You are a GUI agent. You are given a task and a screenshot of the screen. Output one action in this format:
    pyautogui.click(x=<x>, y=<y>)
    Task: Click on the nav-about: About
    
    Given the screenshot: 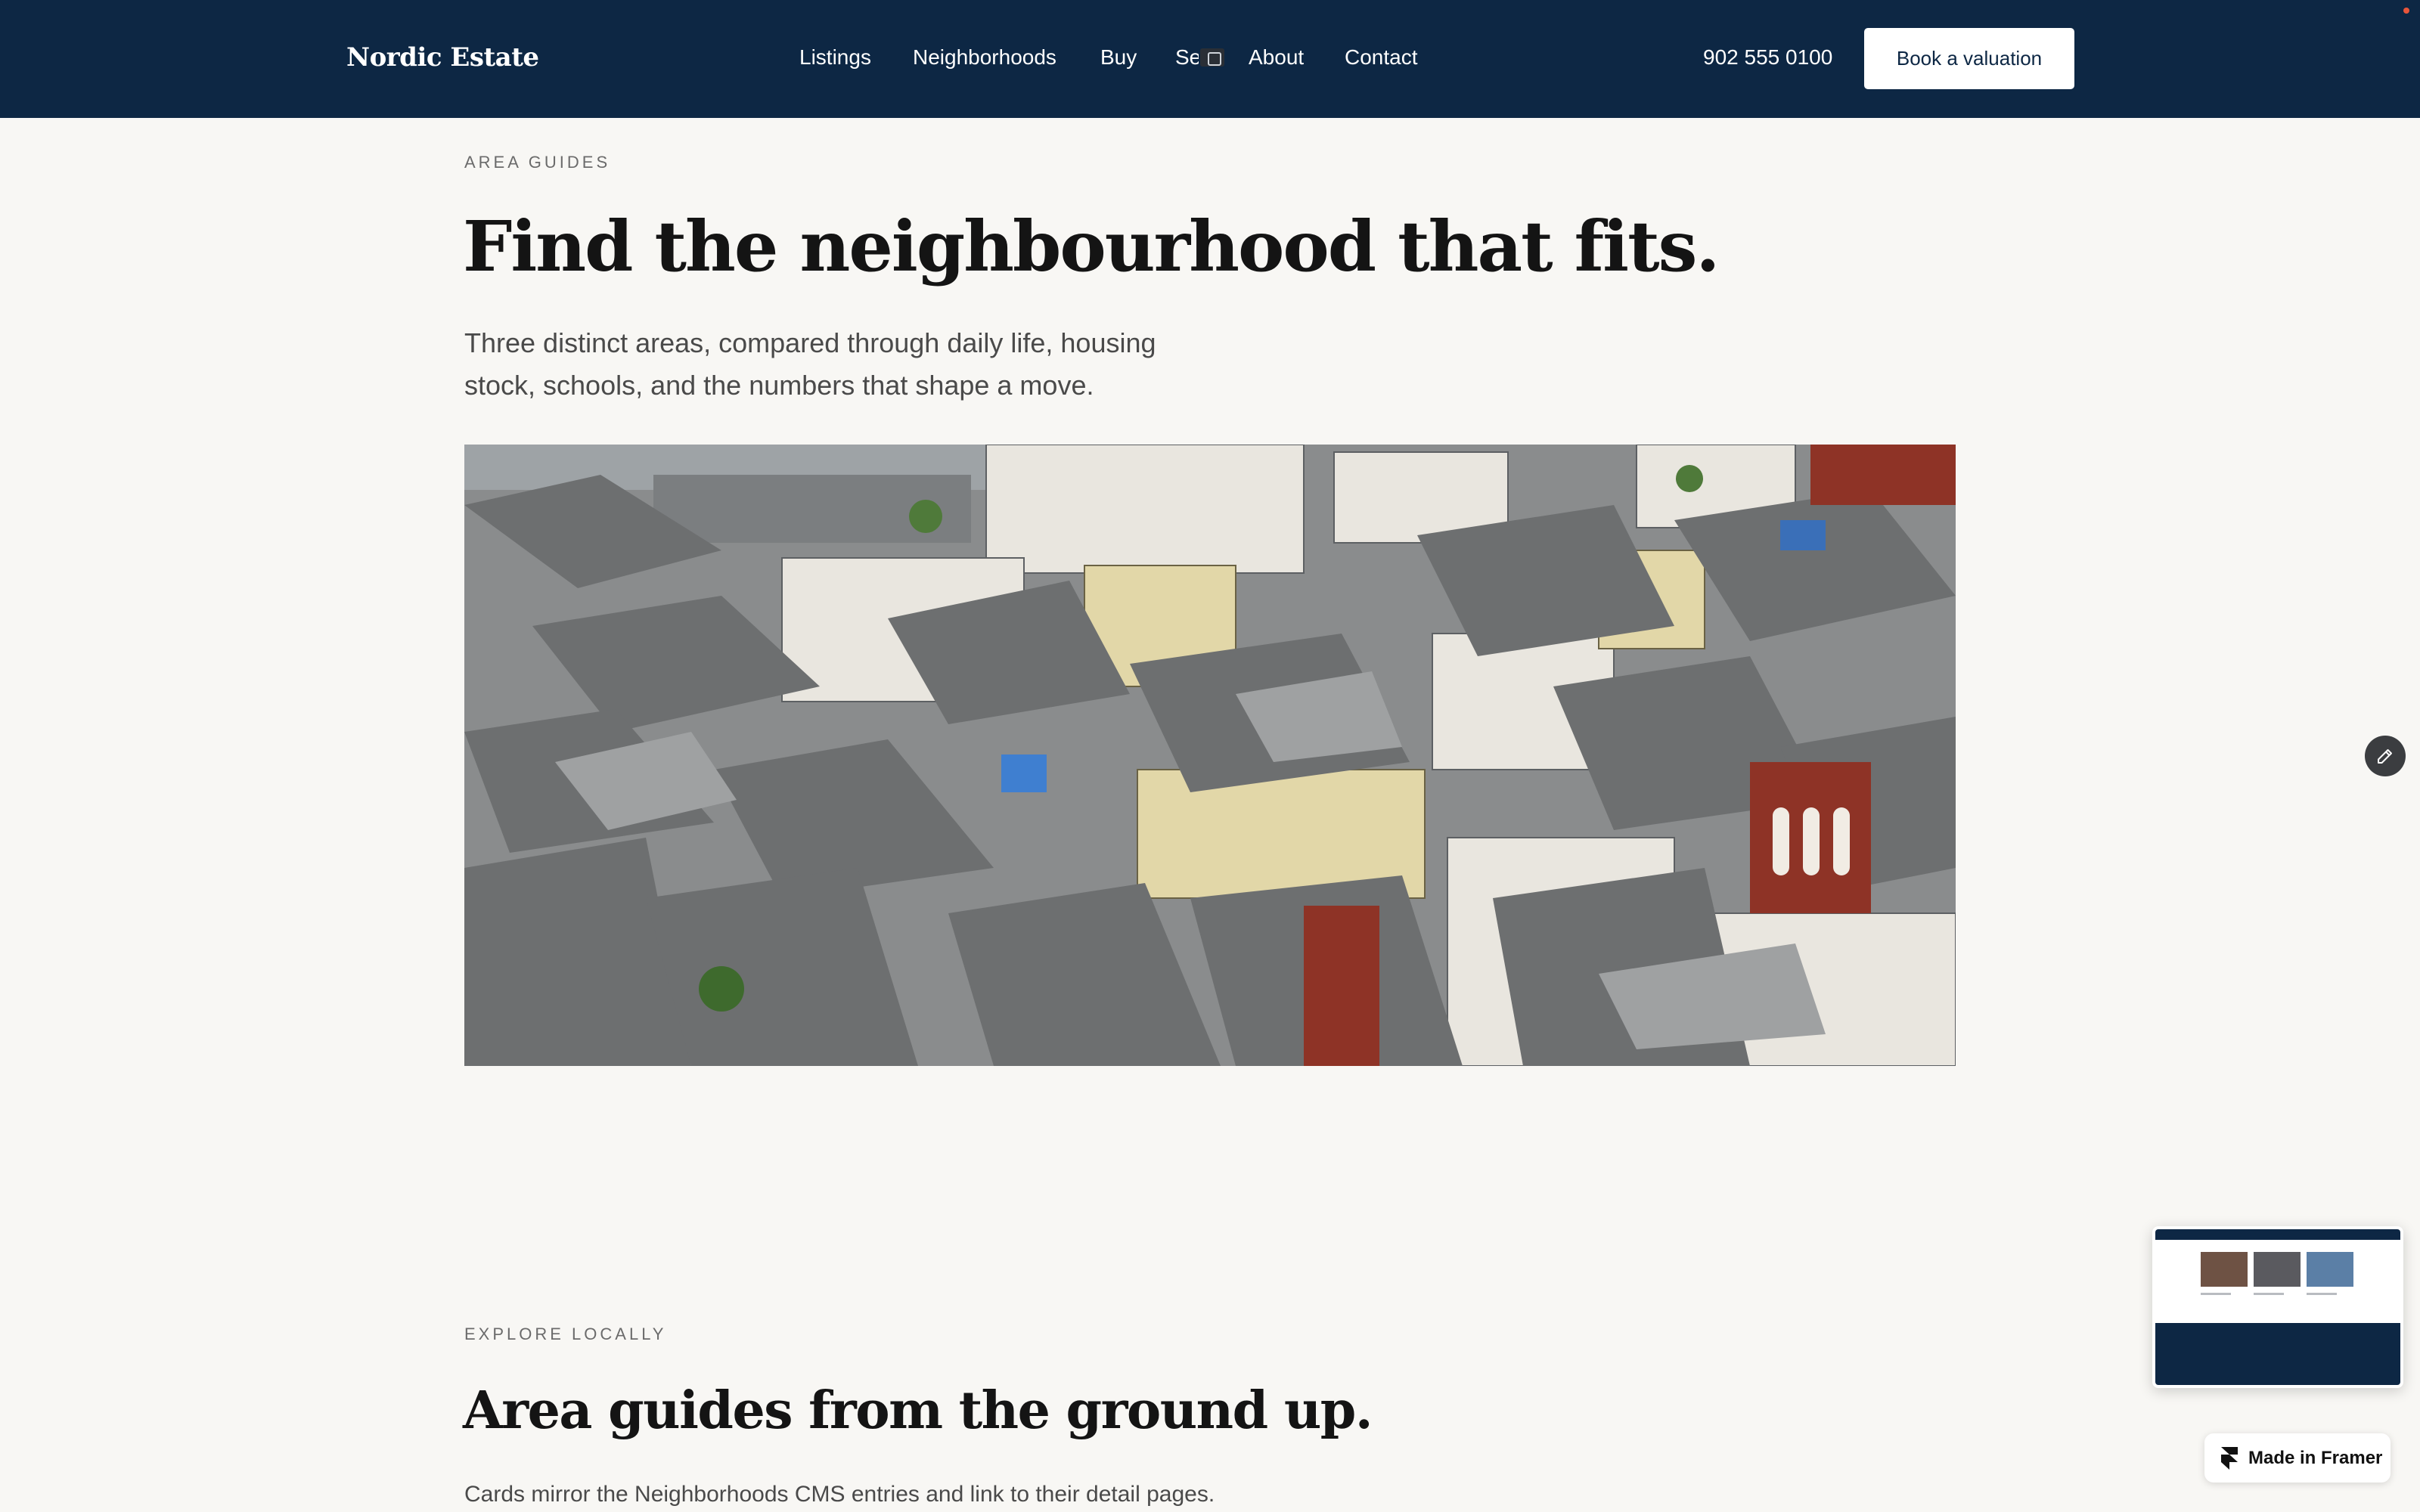 What is the action you would take?
    pyautogui.click(x=1276, y=58)
    